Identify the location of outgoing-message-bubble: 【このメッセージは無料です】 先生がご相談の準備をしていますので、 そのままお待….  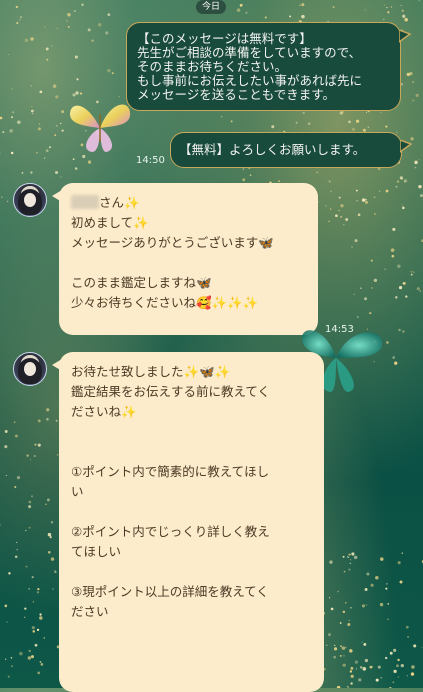
(263, 66).